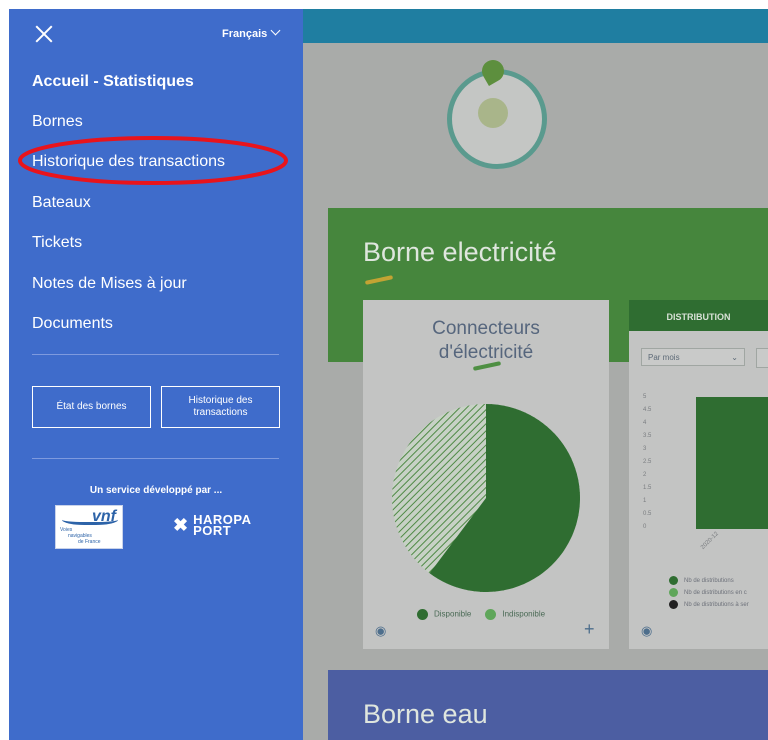 This screenshot has height=740, width=768. What do you see at coordinates (57, 243) in the screenshot?
I see `sidebar-item-tickets: Tickets` at bounding box center [57, 243].